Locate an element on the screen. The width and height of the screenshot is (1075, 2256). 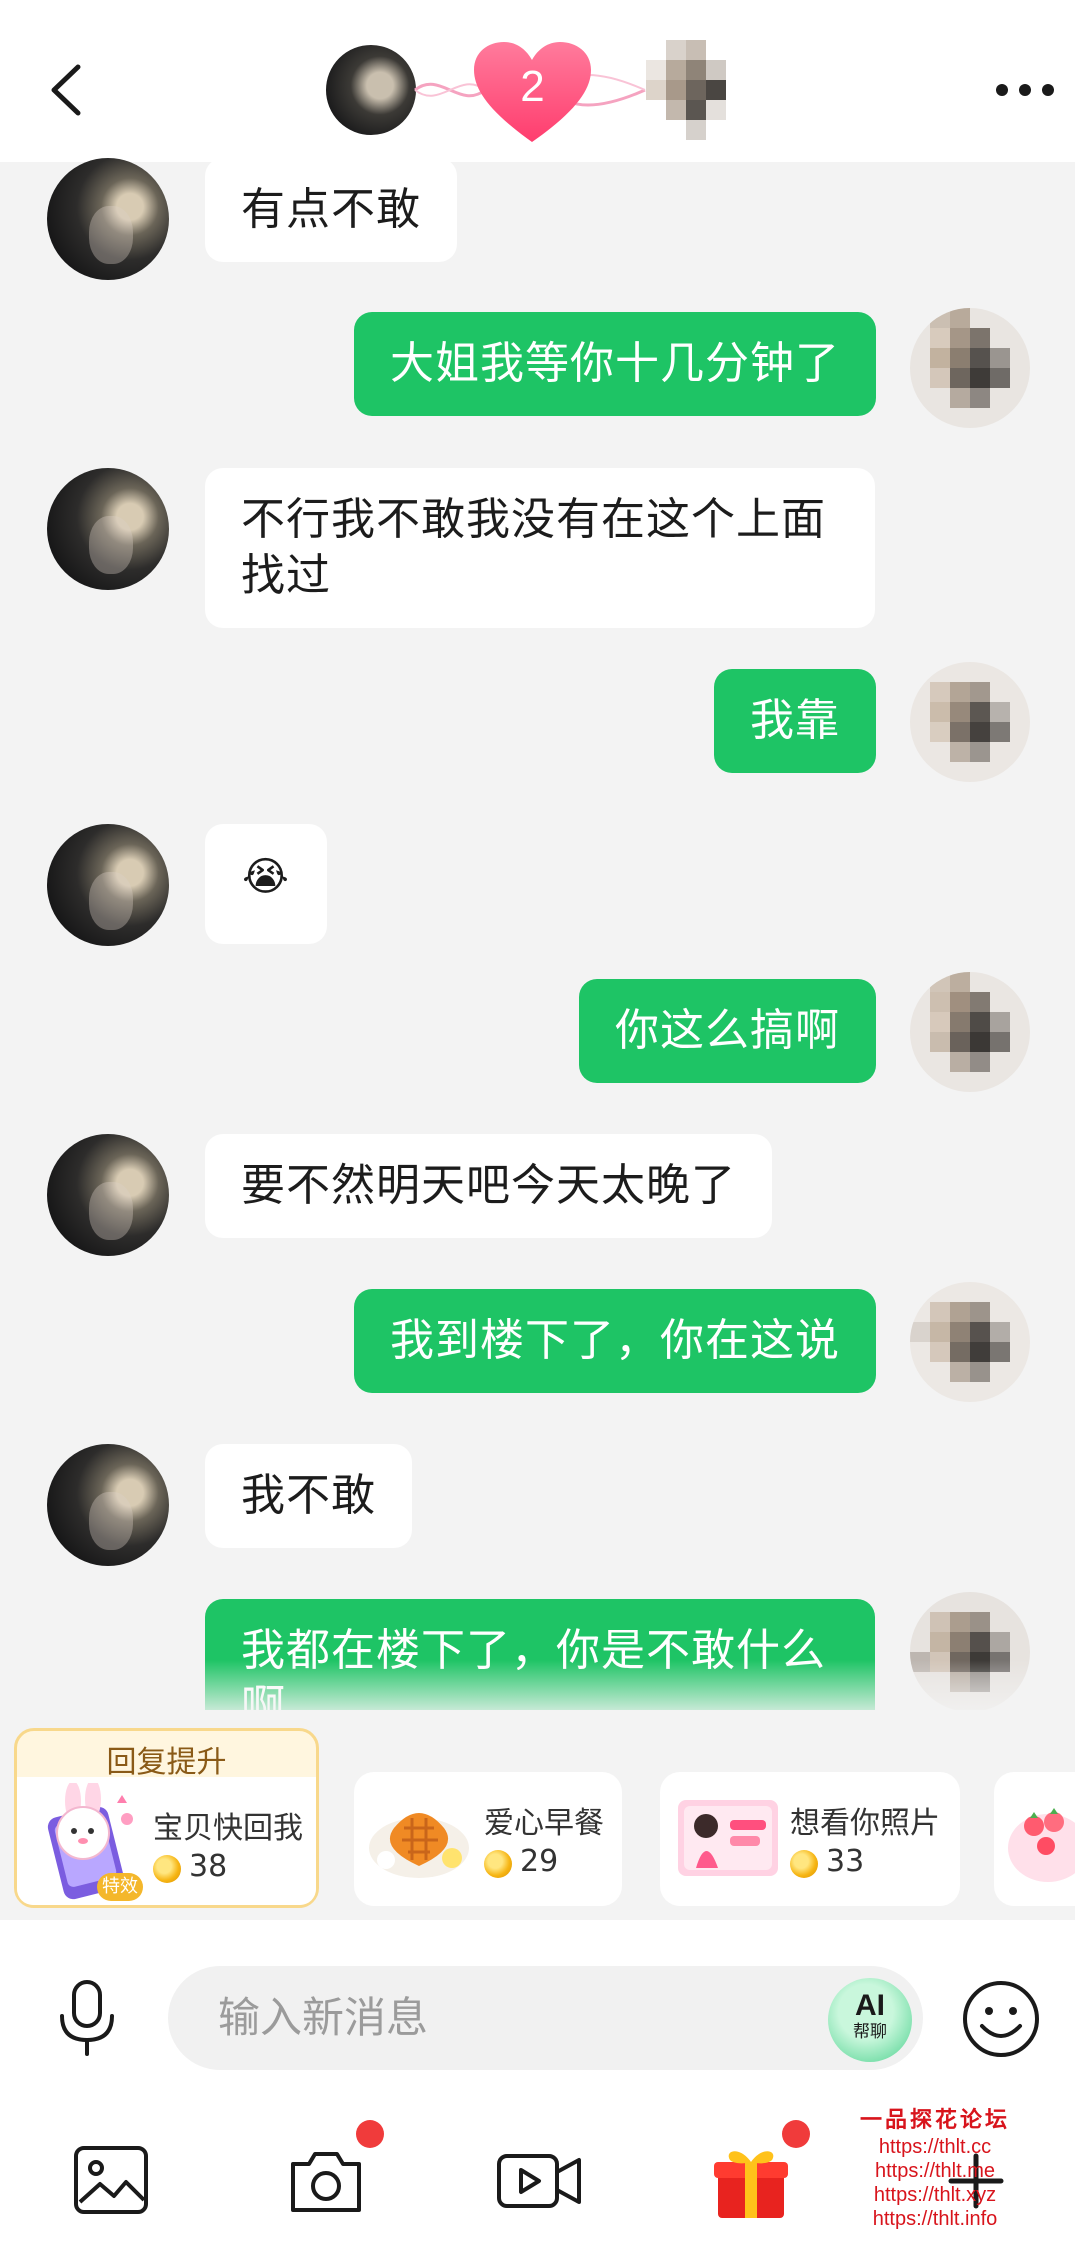
camera-icon is located at coordinates (326, 2182).